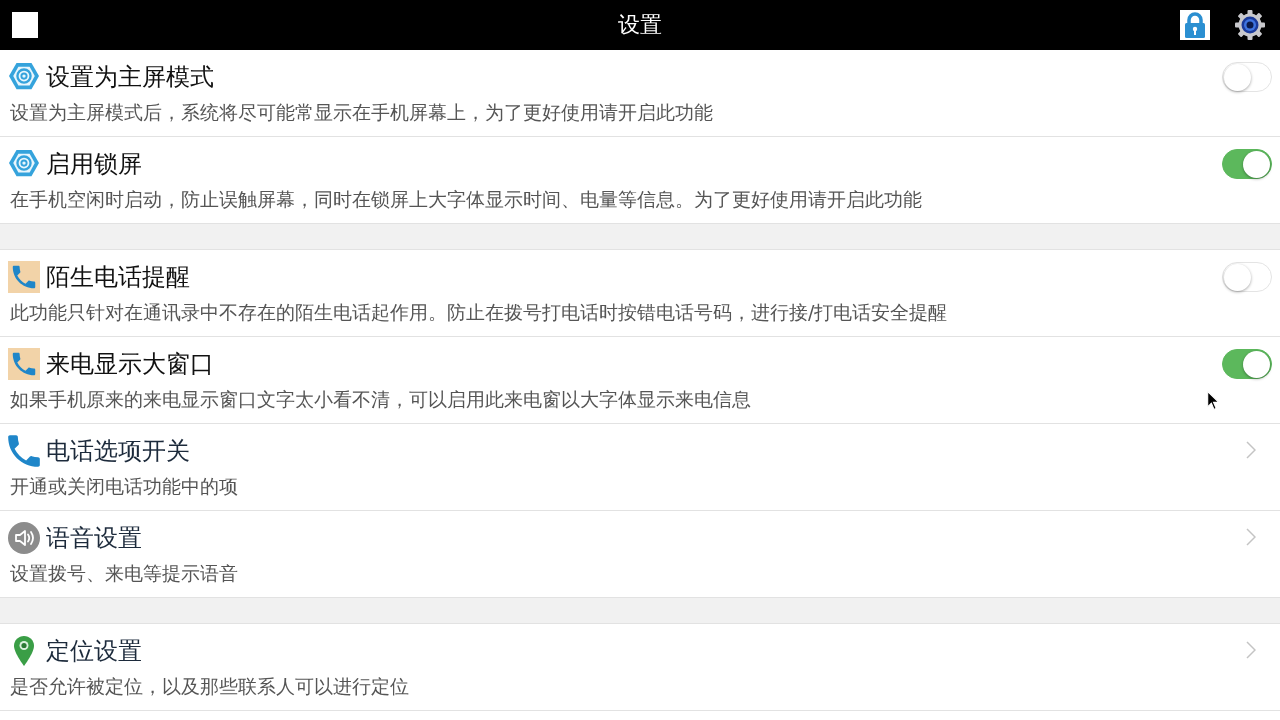 The image size is (1280, 720). What do you see at coordinates (130, 364) in the screenshot?
I see `setting-title: 来电显示大窗口` at bounding box center [130, 364].